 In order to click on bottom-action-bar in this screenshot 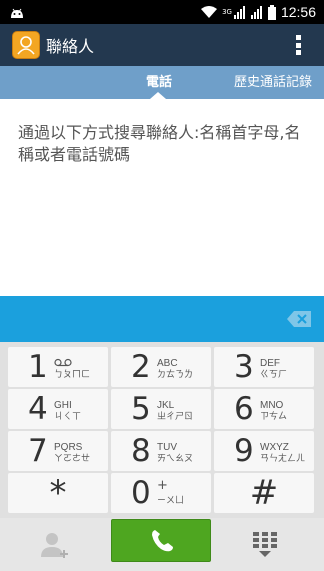, I will do `click(162, 544)`.